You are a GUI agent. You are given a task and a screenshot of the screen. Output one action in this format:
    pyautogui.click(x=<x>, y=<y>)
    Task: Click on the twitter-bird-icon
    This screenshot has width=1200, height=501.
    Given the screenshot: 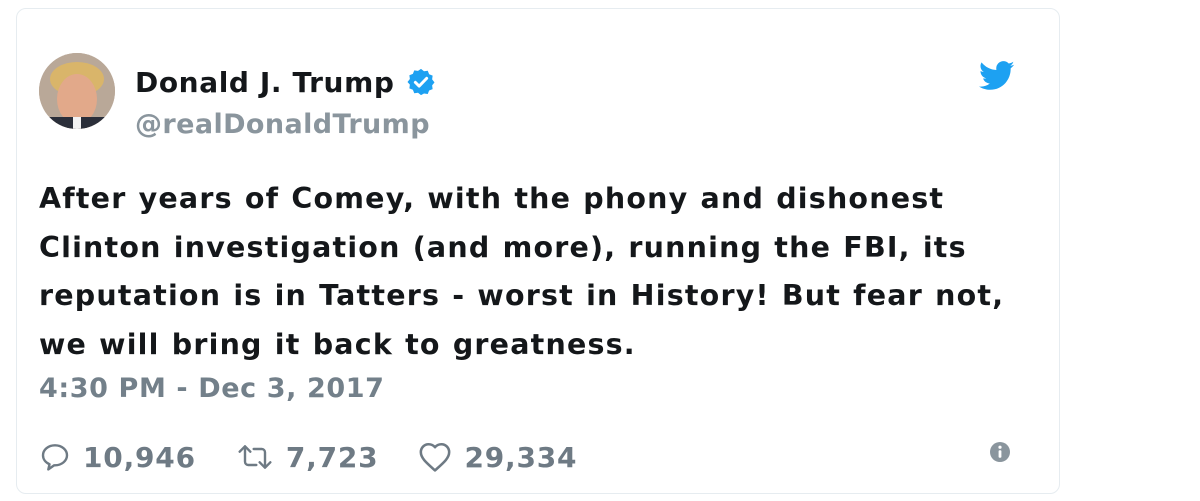 What is the action you would take?
    pyautogui.click(x=997, y=76)
    